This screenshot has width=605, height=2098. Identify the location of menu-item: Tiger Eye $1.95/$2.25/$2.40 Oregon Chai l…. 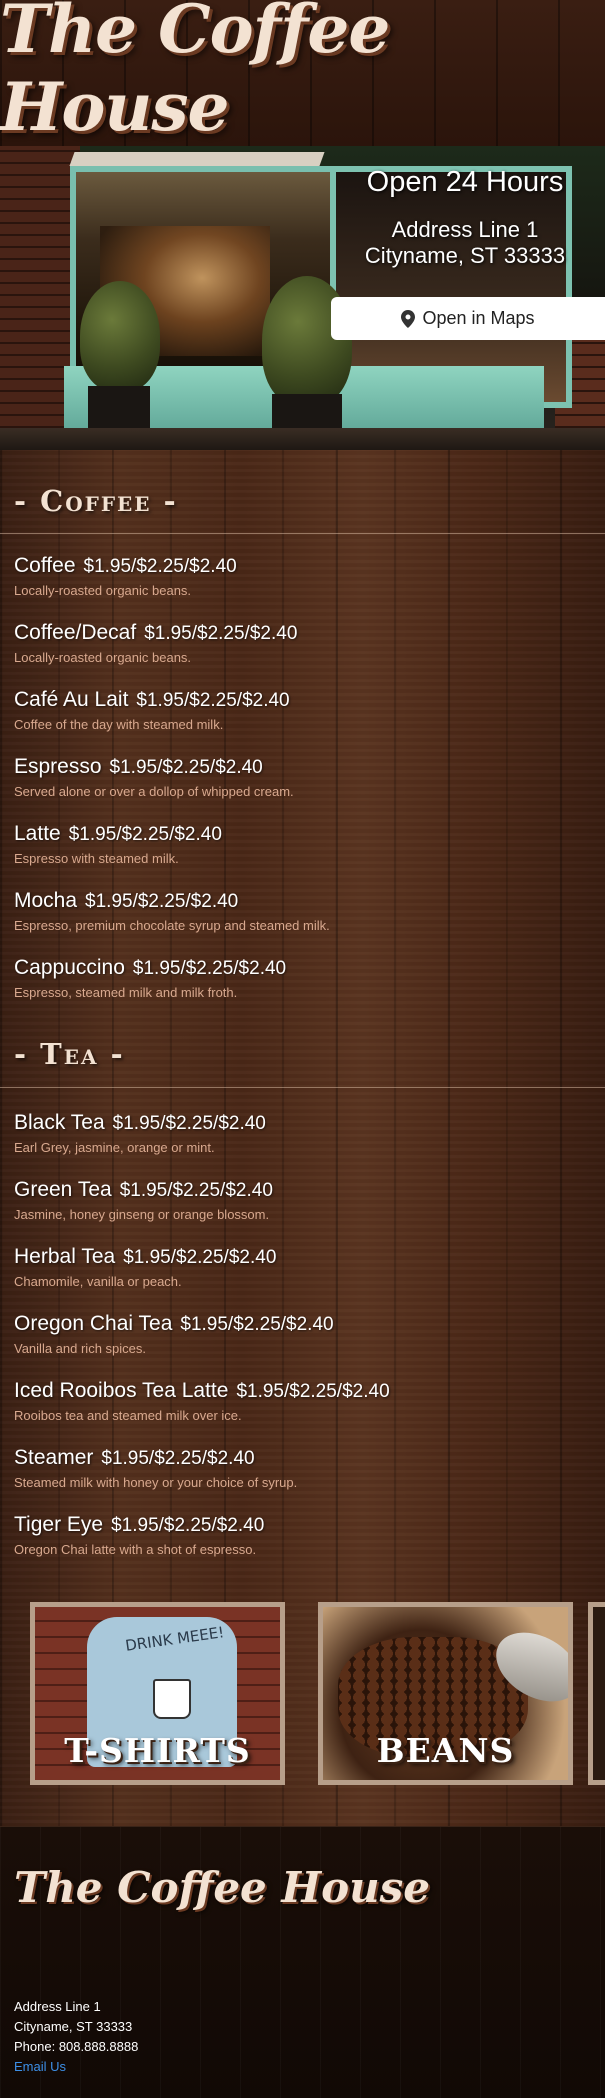
(304, 1545).